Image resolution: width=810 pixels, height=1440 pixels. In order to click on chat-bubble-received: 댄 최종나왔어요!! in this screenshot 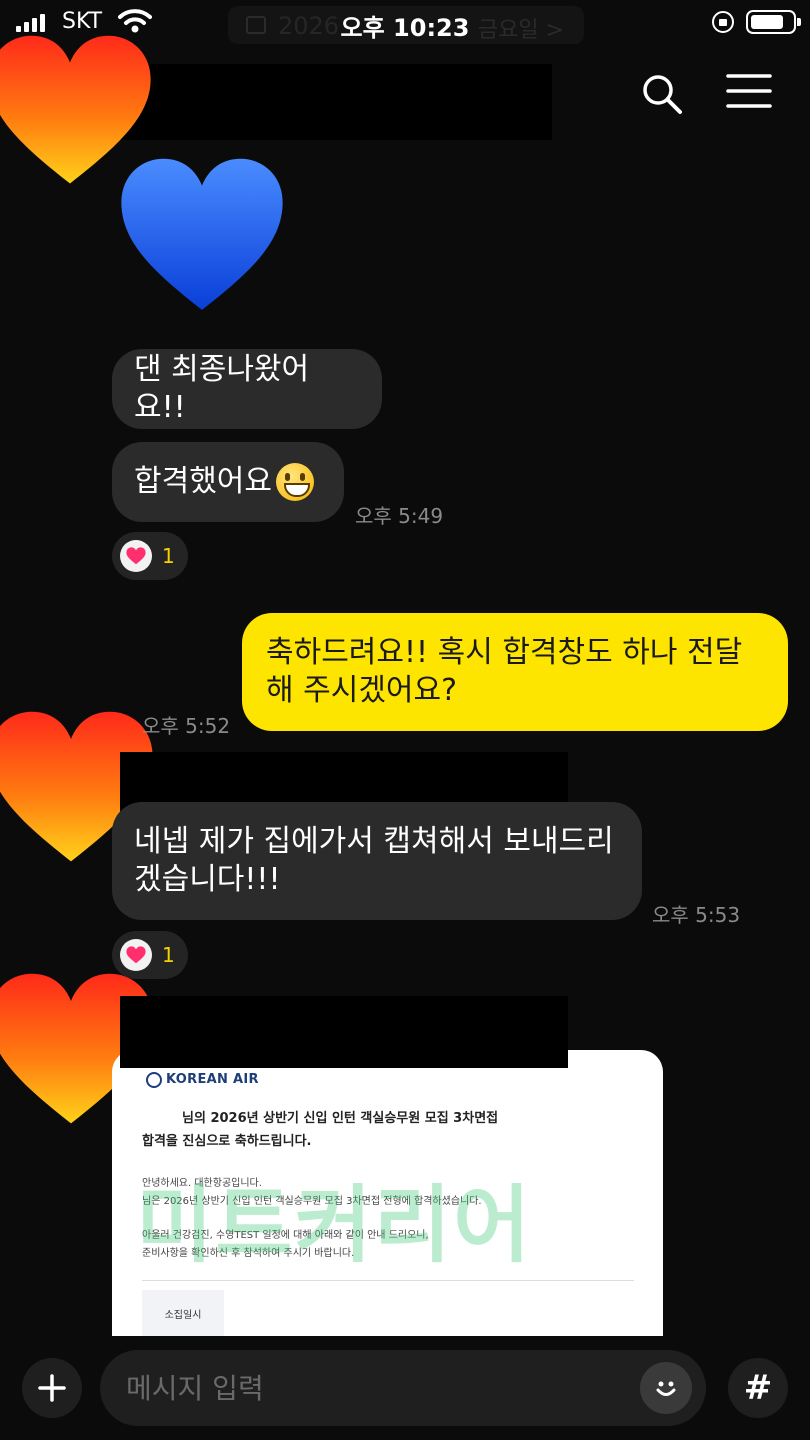, I will do `click(247, 389)`.